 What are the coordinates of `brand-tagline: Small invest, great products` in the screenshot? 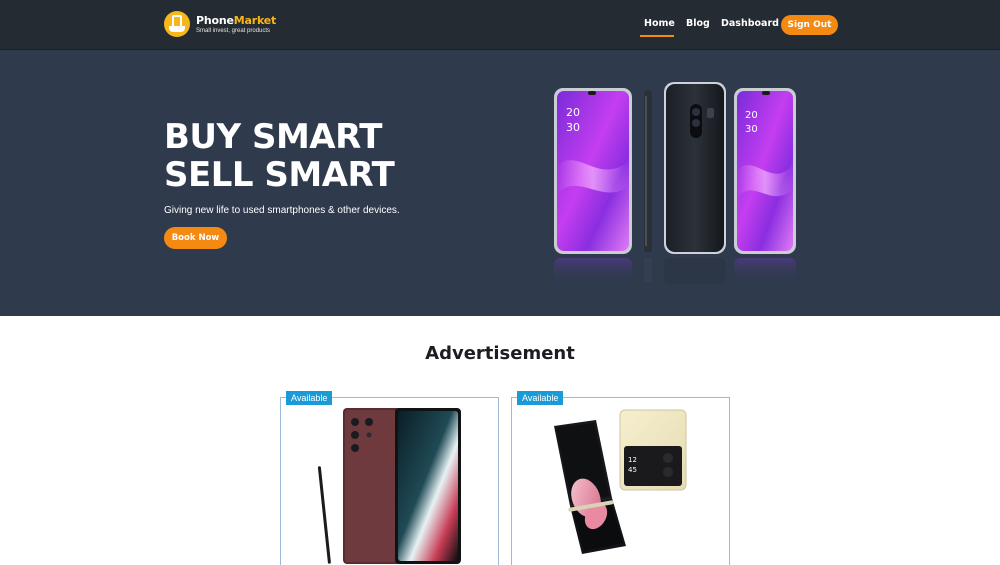 It's located at (233, 30).